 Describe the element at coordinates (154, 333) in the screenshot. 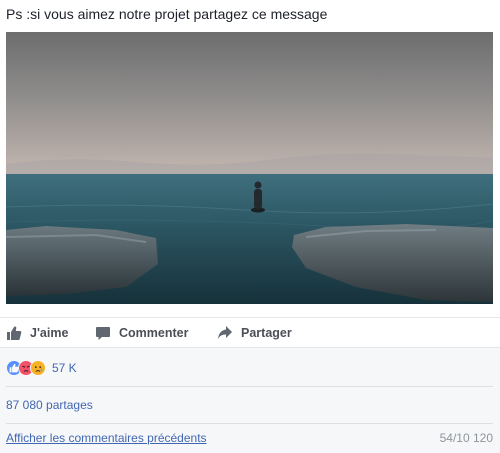

I see `comment-label: Commenter` at that location.